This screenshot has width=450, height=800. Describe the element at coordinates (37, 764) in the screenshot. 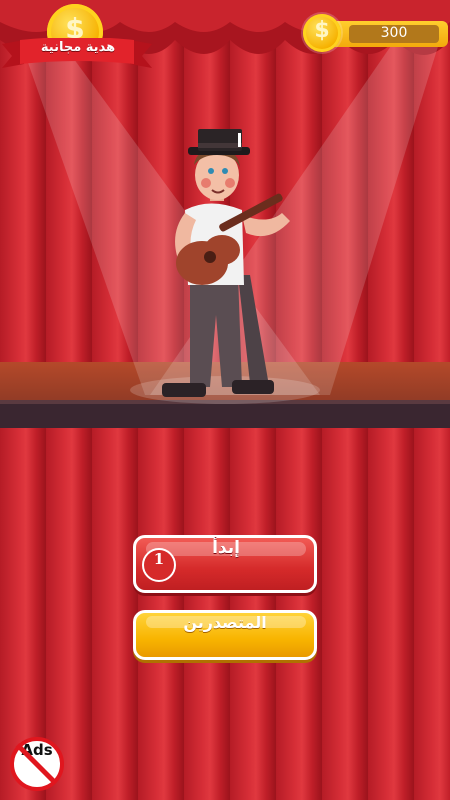

I see `remove-ads-button: Ads` at that location.